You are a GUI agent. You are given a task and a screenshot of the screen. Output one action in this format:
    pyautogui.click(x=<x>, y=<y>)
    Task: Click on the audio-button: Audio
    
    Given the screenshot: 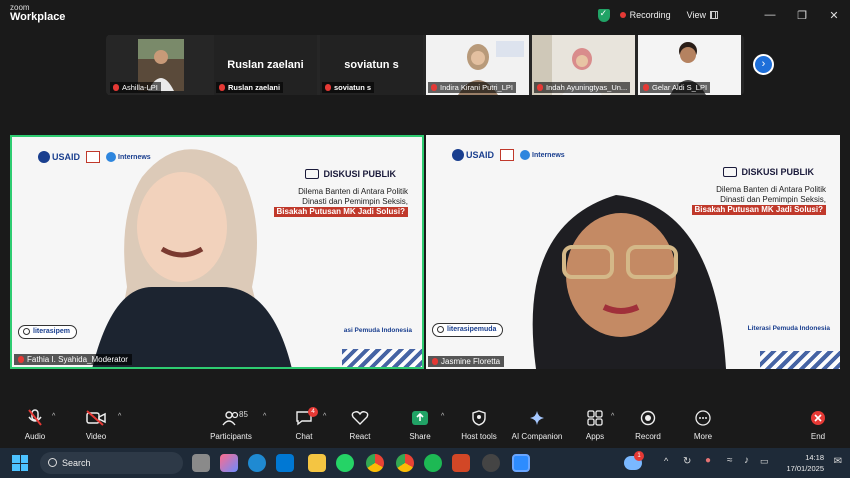 What is the action you would take?
    pyautogui.click(x=35, y=424)
    